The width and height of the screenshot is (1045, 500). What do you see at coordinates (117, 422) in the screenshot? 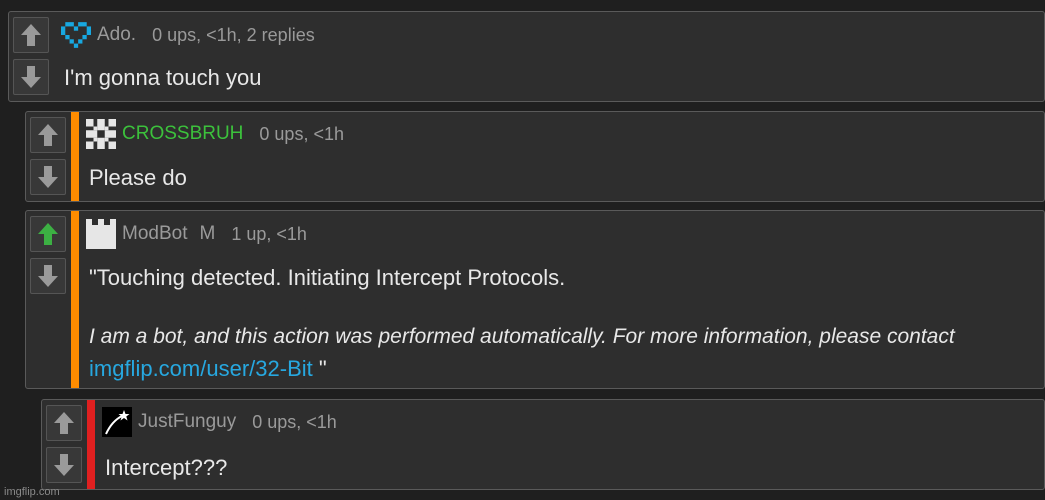
I see `shooting-star-icon` at bounding box center [117, 422].